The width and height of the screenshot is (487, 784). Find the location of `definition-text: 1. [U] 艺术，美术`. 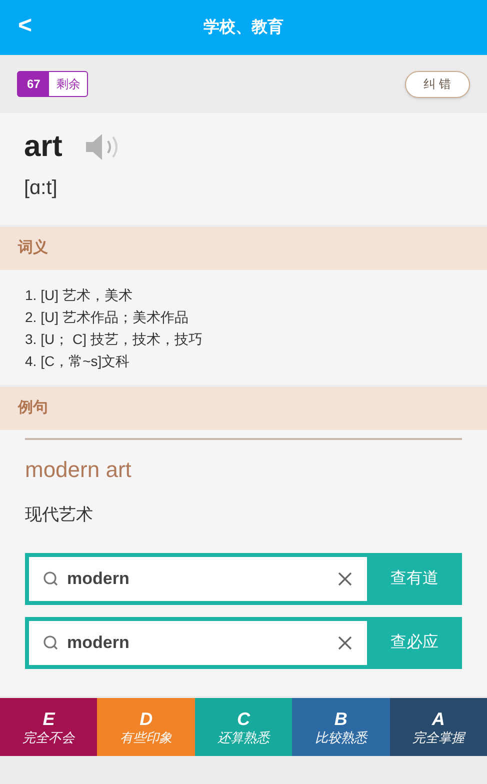

definition-text: 1. [U] 艺术，美术 is located at coordinates (79, 295).